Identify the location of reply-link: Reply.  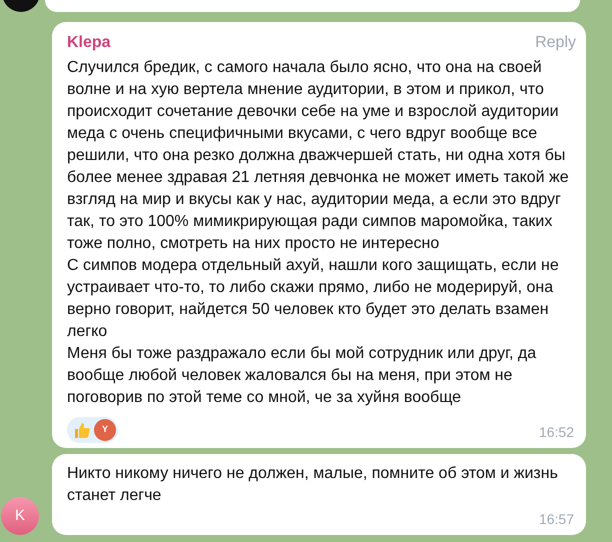
(555, 43).